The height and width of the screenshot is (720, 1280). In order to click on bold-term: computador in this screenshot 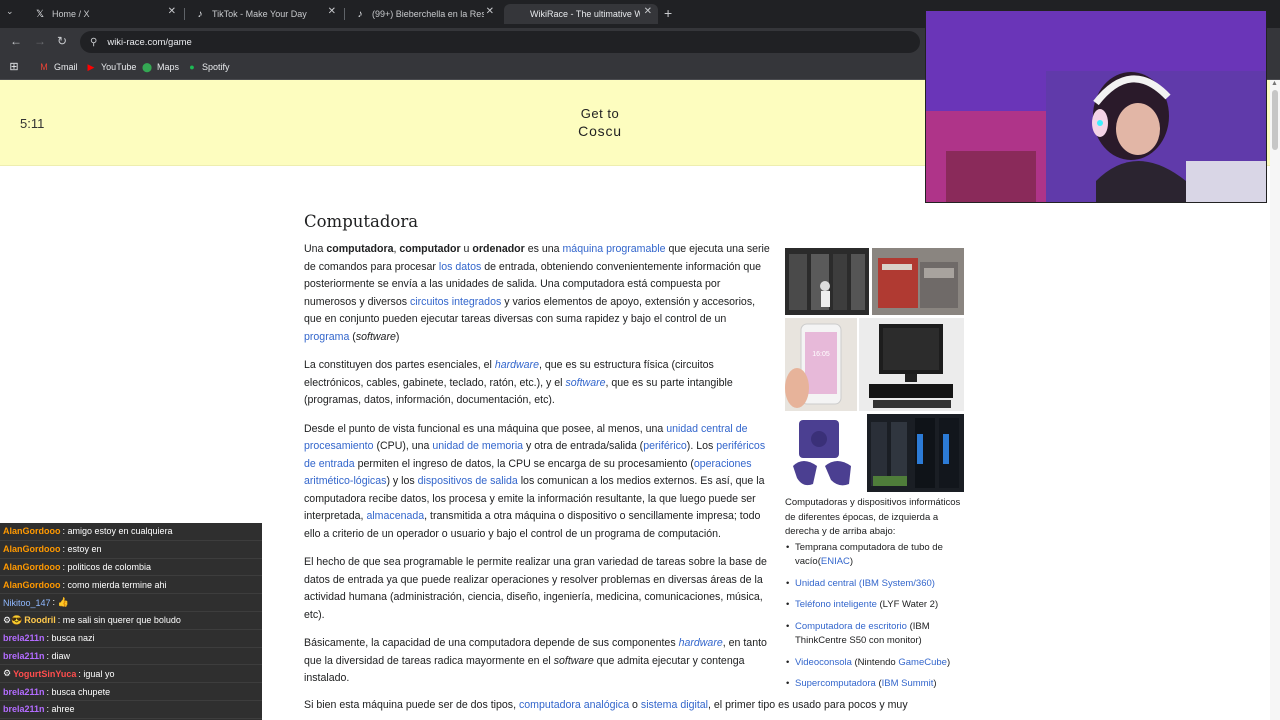, I will do `click(430, 249)`.